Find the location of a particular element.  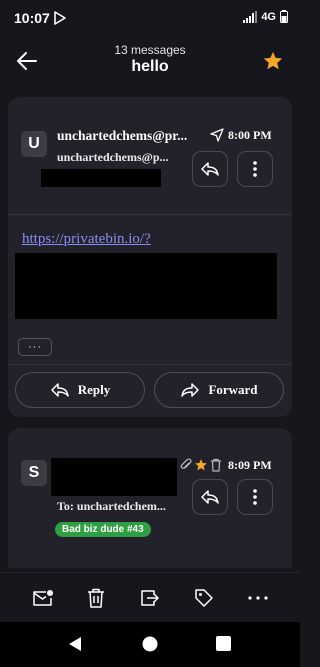

delete-button is located at coordinates (96, 598).